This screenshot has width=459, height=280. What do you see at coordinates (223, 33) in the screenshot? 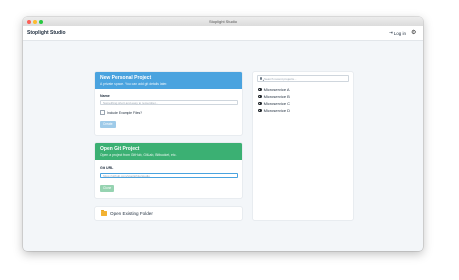
I see `app-header: Stoplight Studio ⇥ Log in ⚙` at bounding box center [223, 33].